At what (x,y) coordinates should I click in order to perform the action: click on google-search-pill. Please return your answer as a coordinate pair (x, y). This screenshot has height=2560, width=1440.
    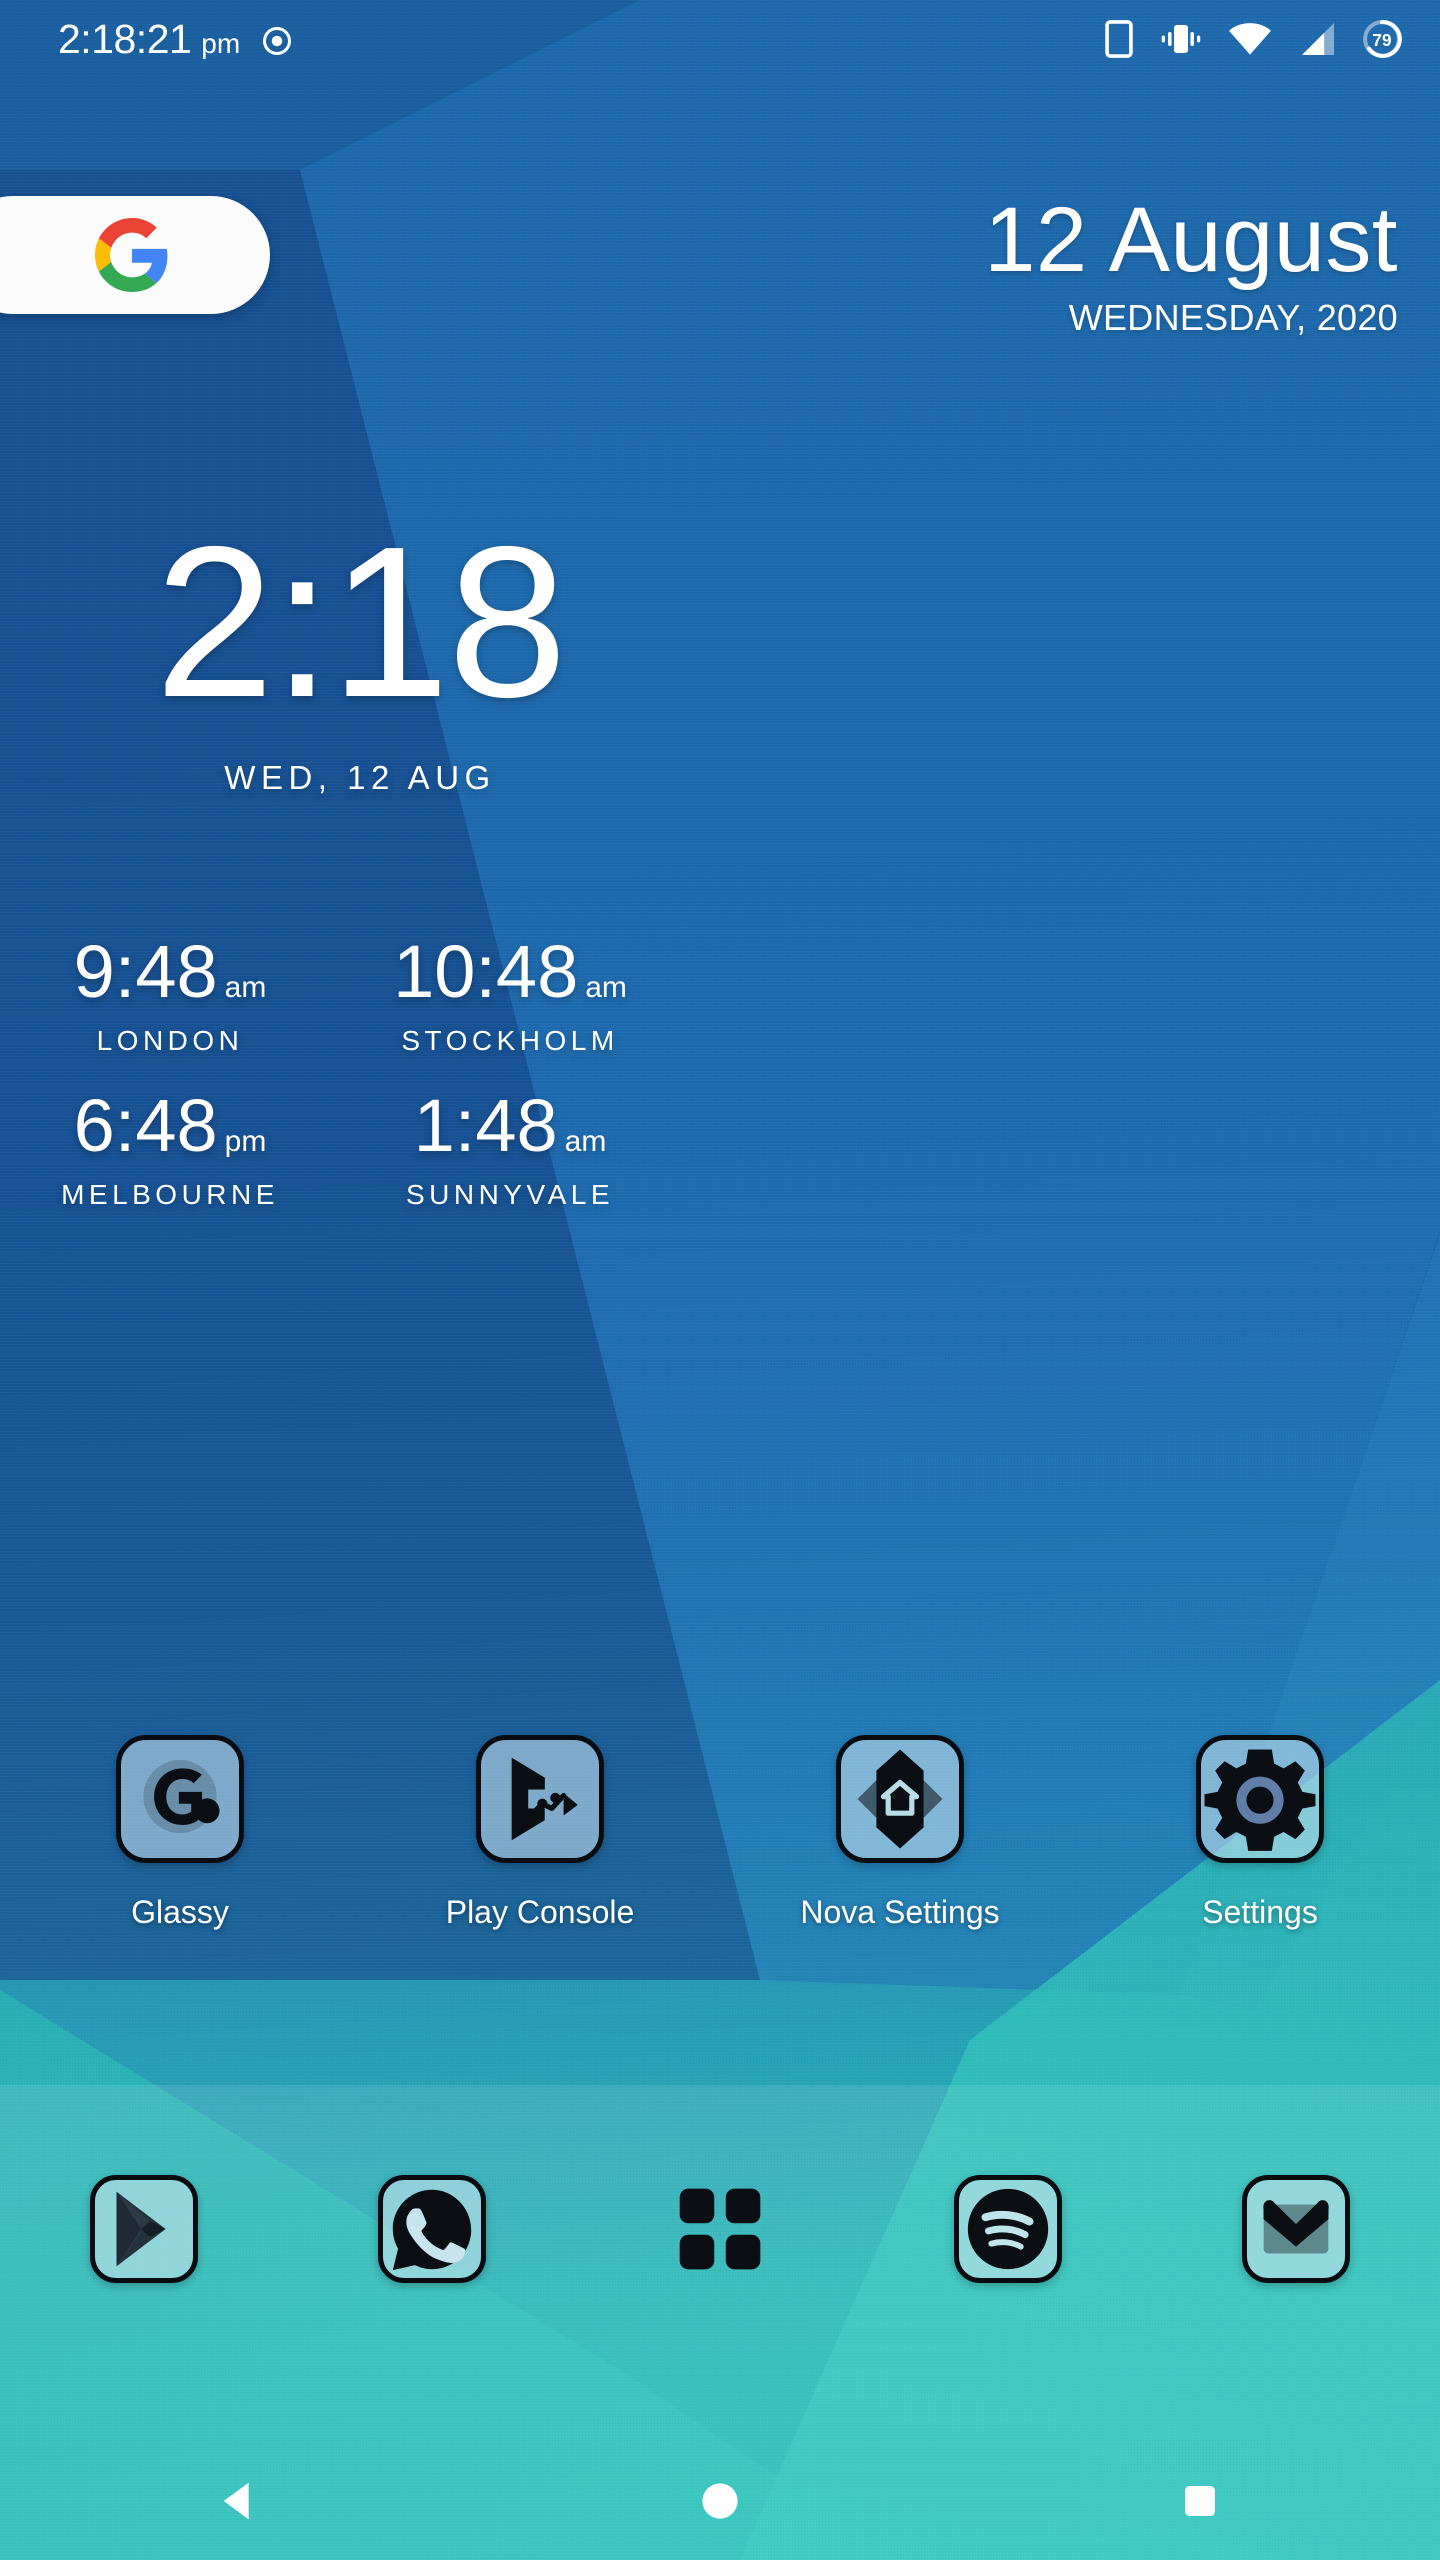
    Looking at the image, I should click on (135, 255).